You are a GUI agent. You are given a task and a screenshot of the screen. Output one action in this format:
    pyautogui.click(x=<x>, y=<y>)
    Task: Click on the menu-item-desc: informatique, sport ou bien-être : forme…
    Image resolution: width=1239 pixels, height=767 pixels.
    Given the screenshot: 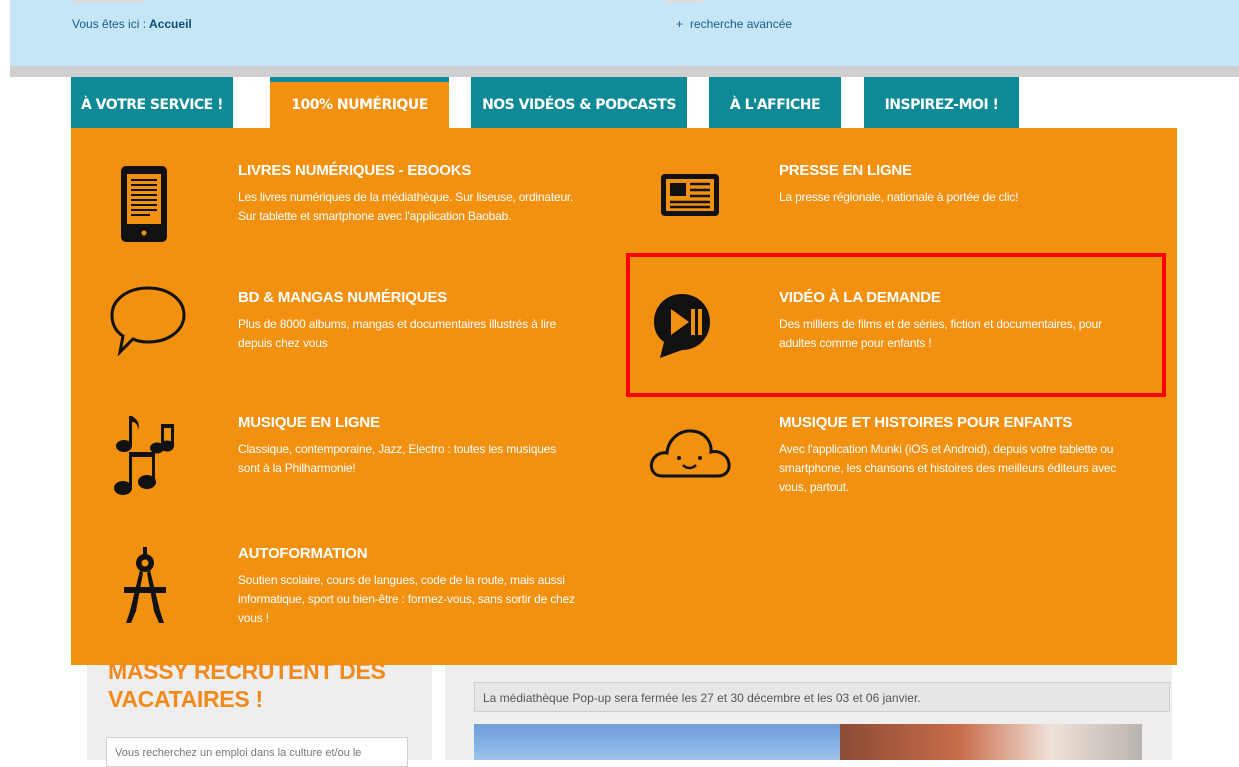 What is the action you would take?
    pyautogui.click(x=406, y=599)
    